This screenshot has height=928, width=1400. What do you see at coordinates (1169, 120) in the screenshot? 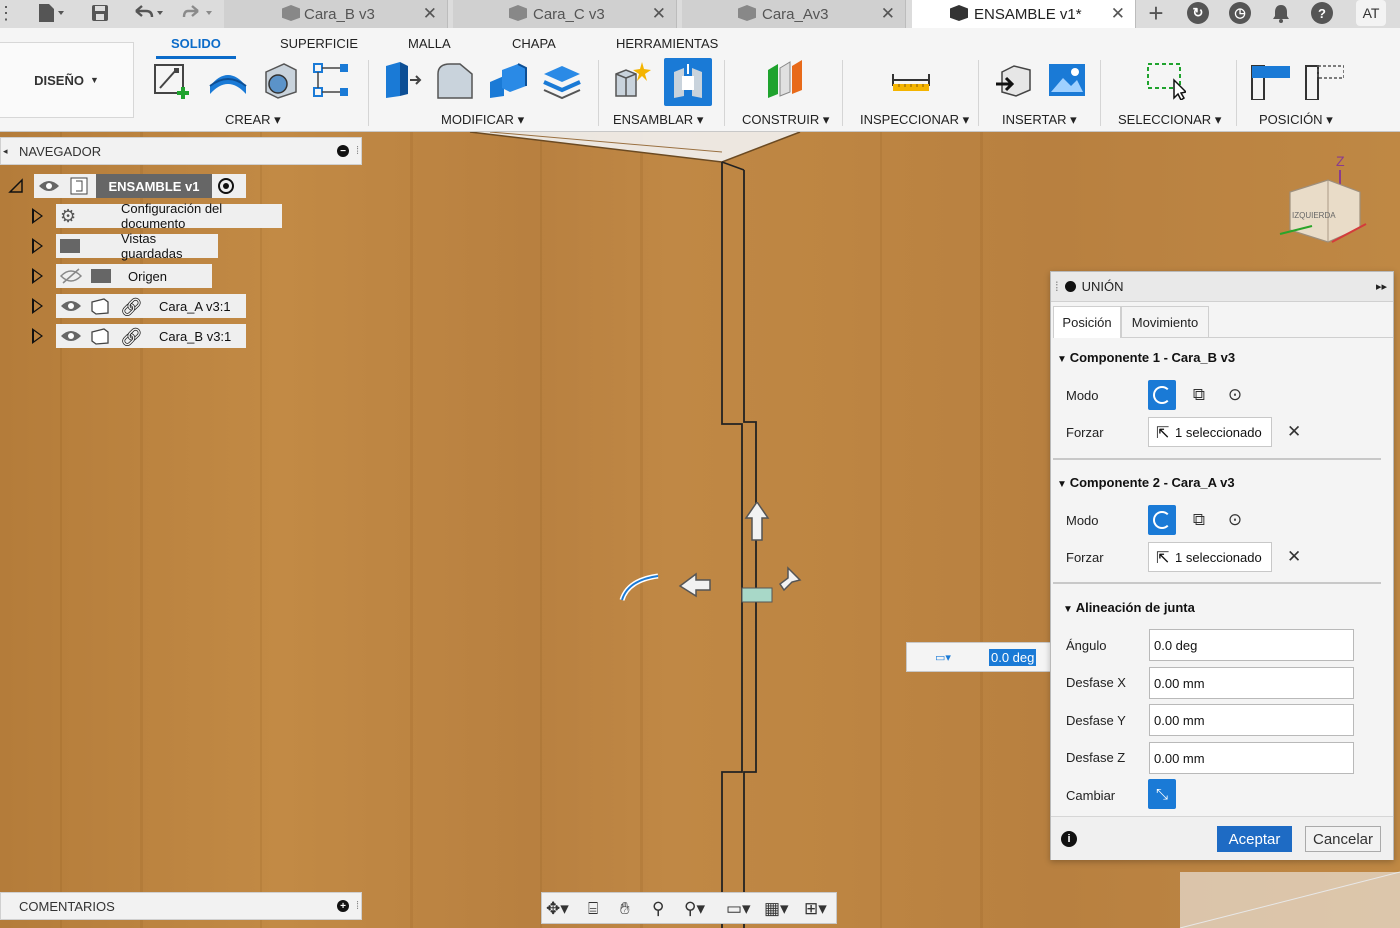
I see `group-seleccionar: SELECCIONAR ▾` at bounding box center [1169, 120].